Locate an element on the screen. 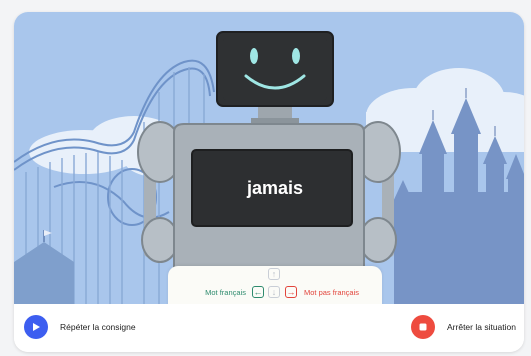 The width and height of the screenshot is (531, 356). bottom-controls: Répéter la consigne Arrêter la situation is located at coordinates (269, 328).